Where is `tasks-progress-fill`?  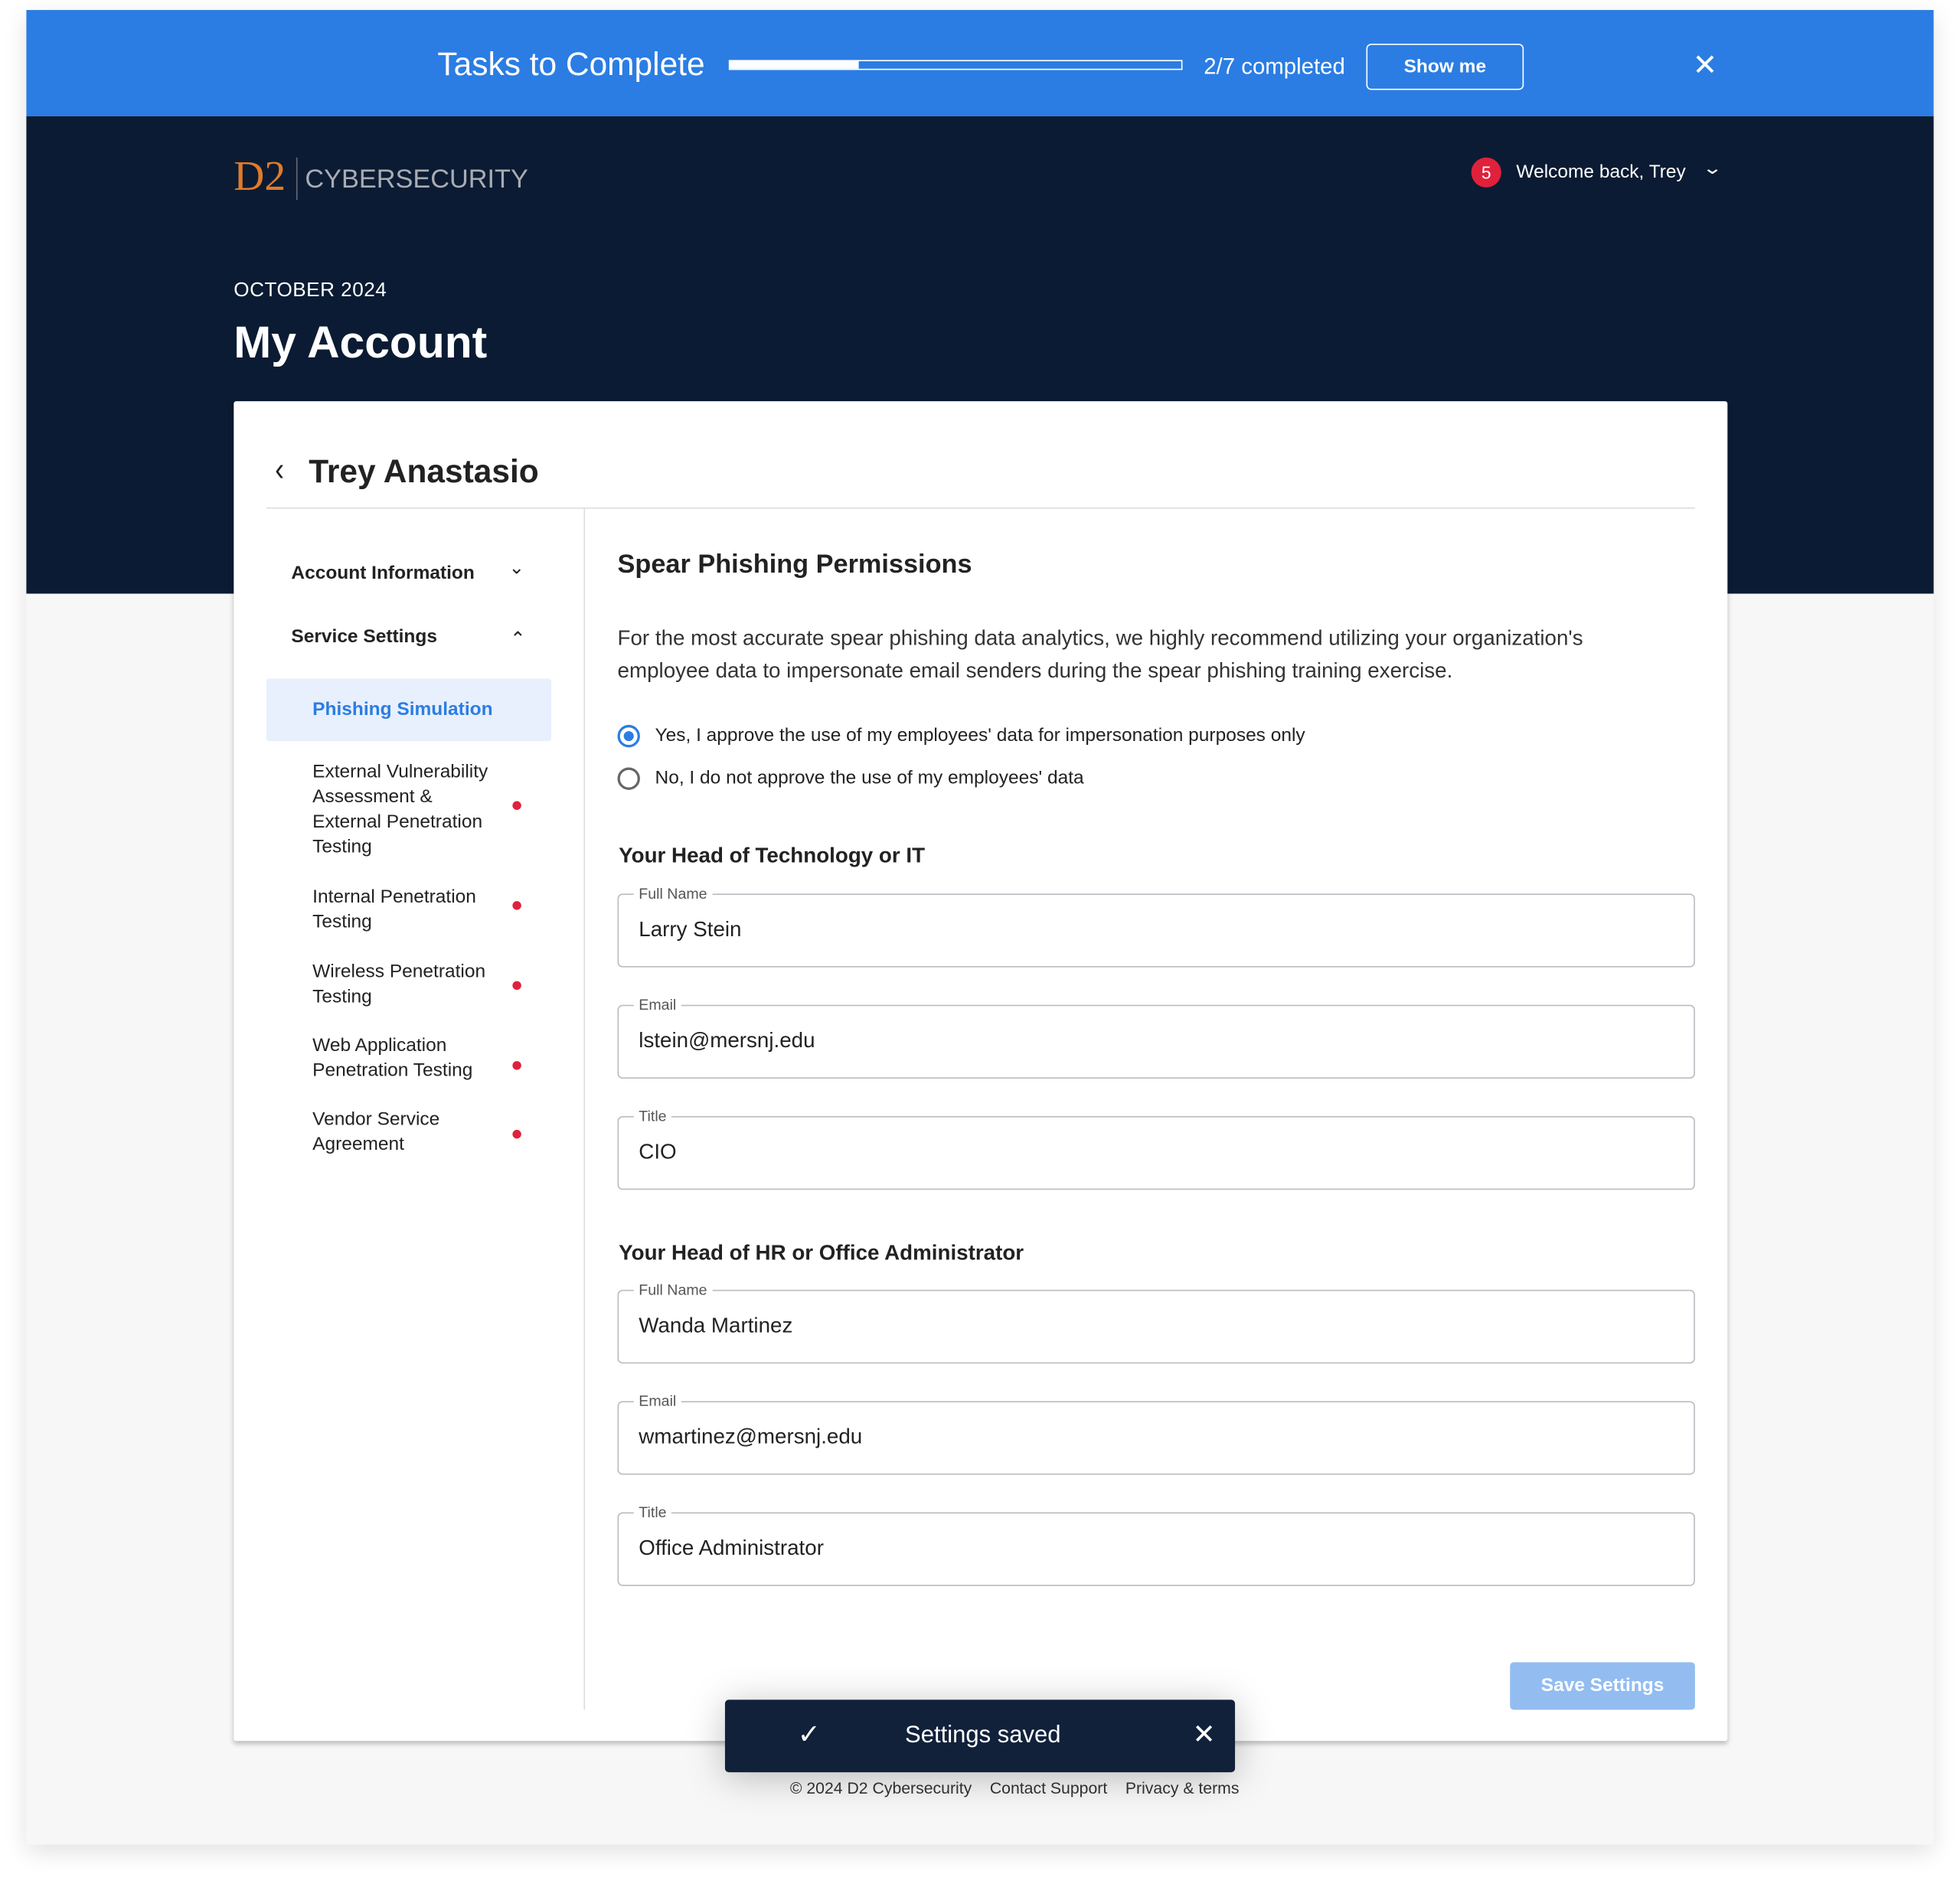
tasks-progress-fill is located at coordinates (794, 64).